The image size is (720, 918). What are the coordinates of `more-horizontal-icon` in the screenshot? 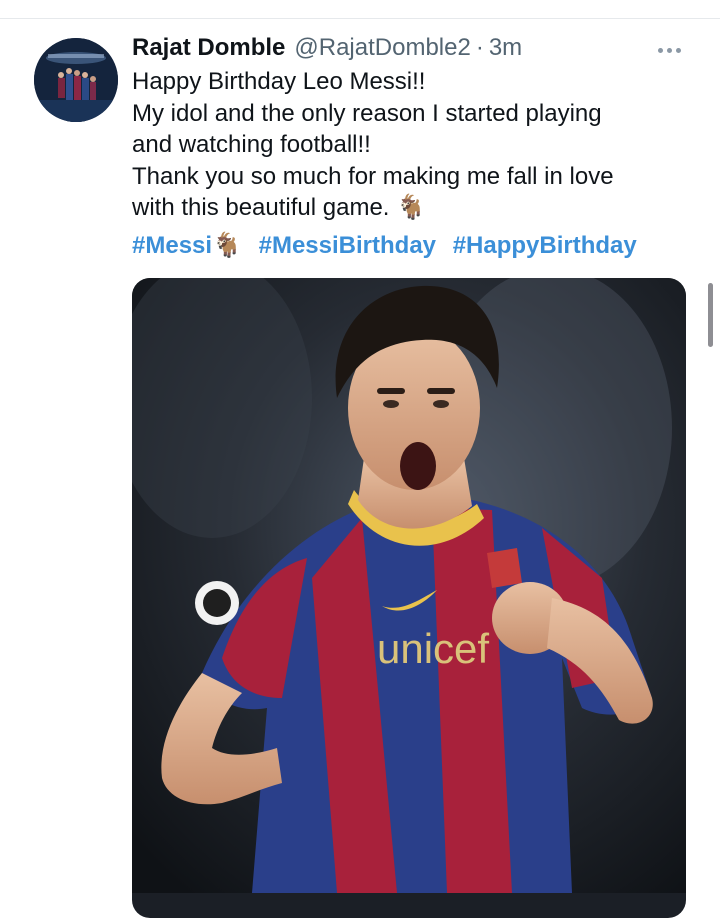 It's located at (669, 50).